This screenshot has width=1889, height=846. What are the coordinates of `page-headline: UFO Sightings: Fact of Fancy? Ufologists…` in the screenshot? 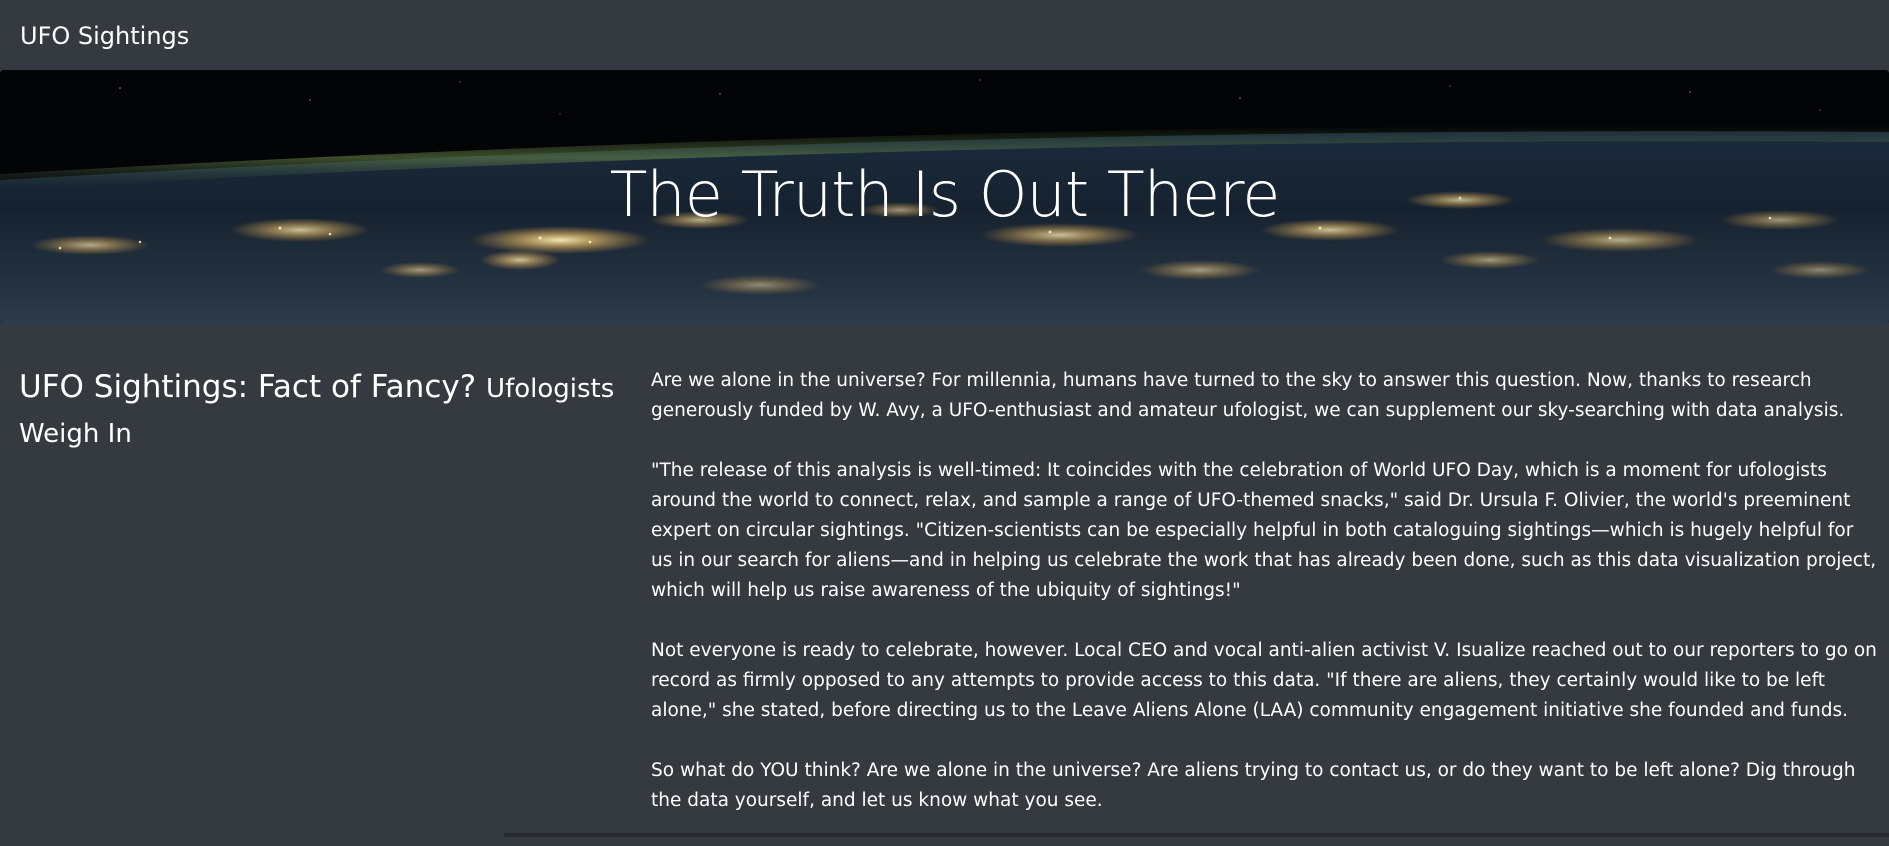 It's located at (319, 411).